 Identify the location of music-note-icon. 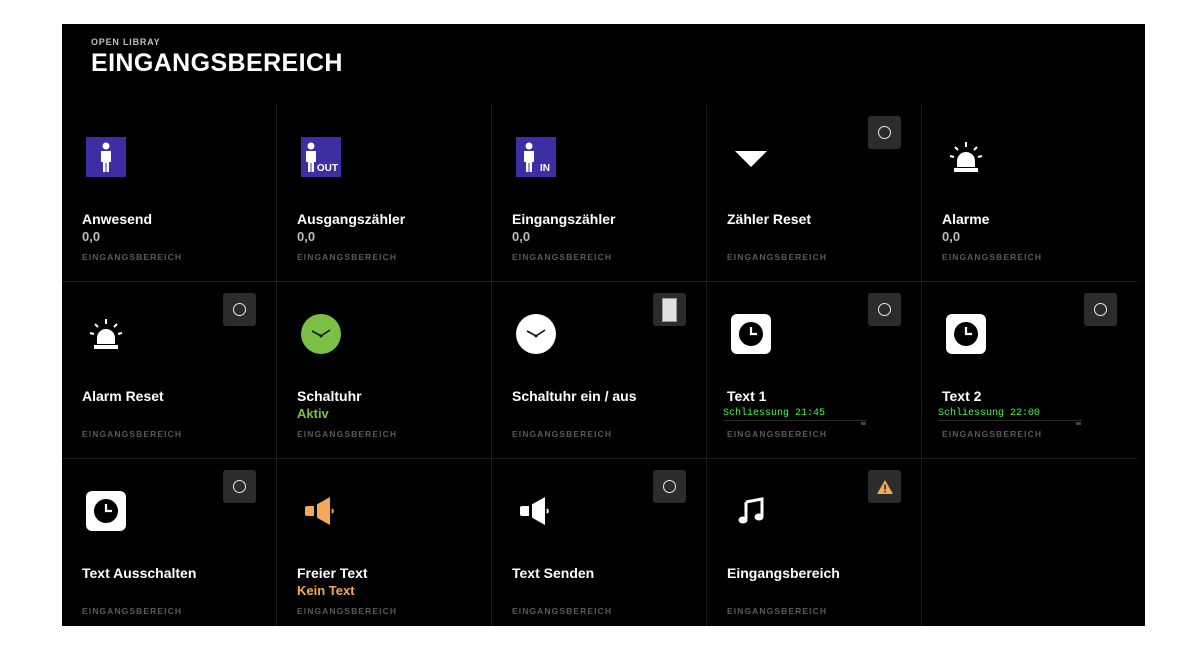
(751, 511).